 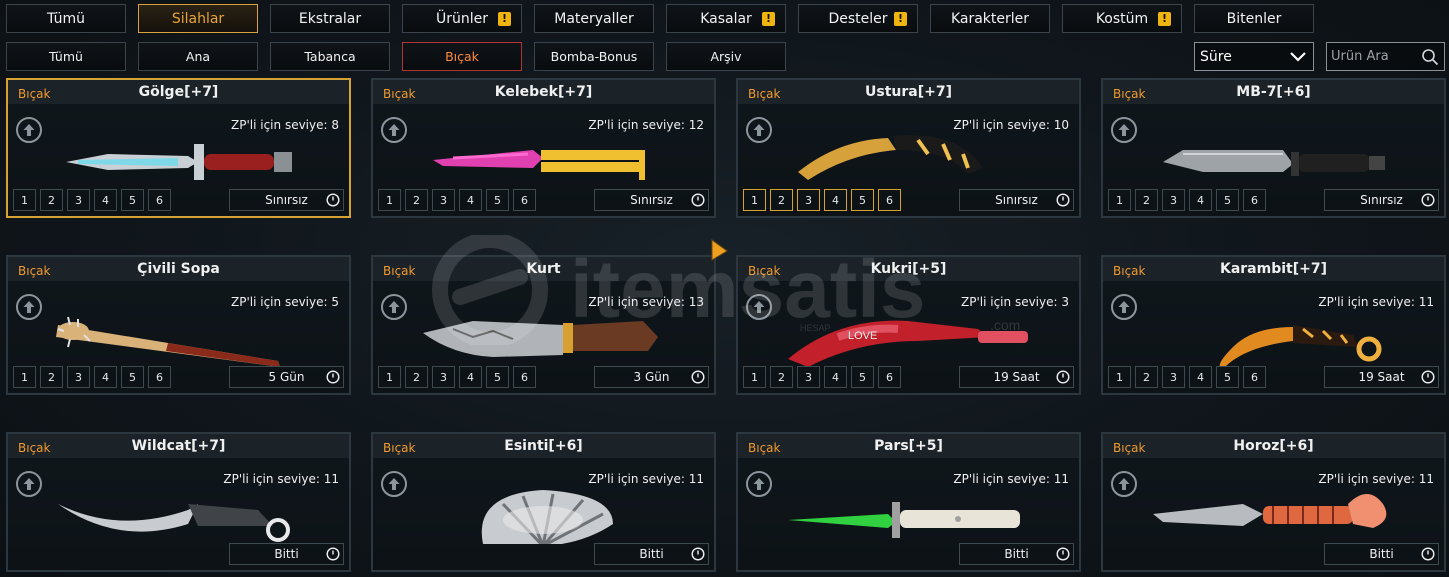 What do you see at coordinates (1273, 502) in the screenshot?
I see `item-card-horoz-6: Bıçak Horoz[+6] ZP'li için seviye: 11 Bitti` at bounding box center [1273, 502].